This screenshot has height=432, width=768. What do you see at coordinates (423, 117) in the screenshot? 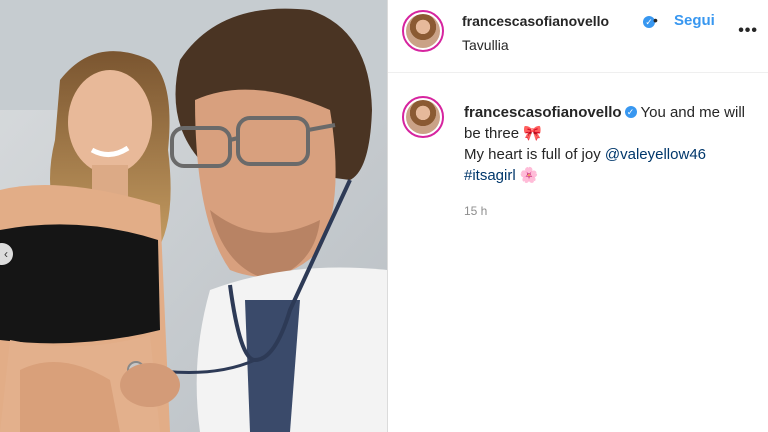
I see `caption-avatar` at bounding box center [423, 117].